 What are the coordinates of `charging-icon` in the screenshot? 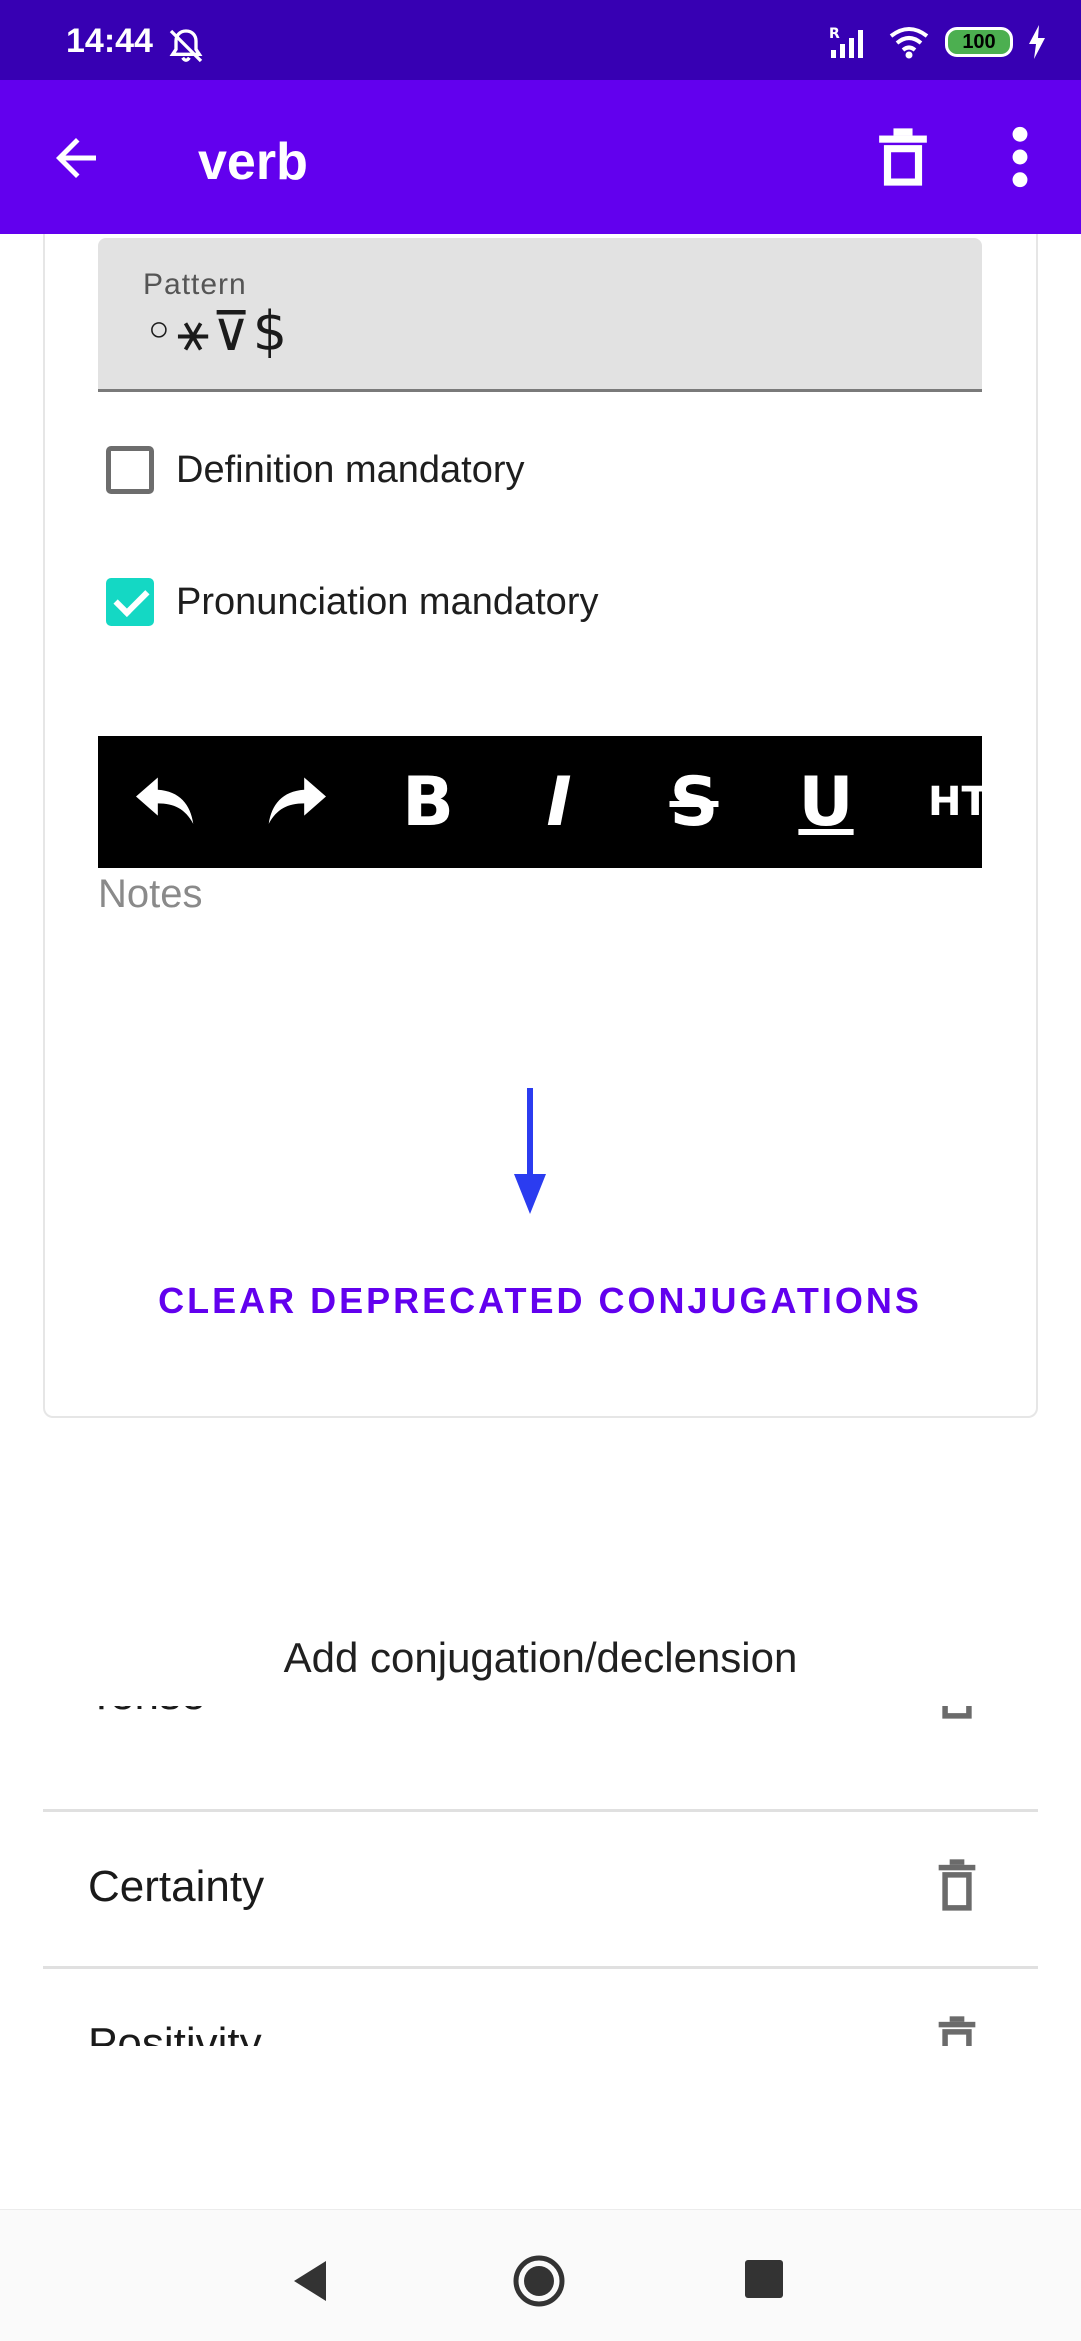 It's located at (1037, 42).